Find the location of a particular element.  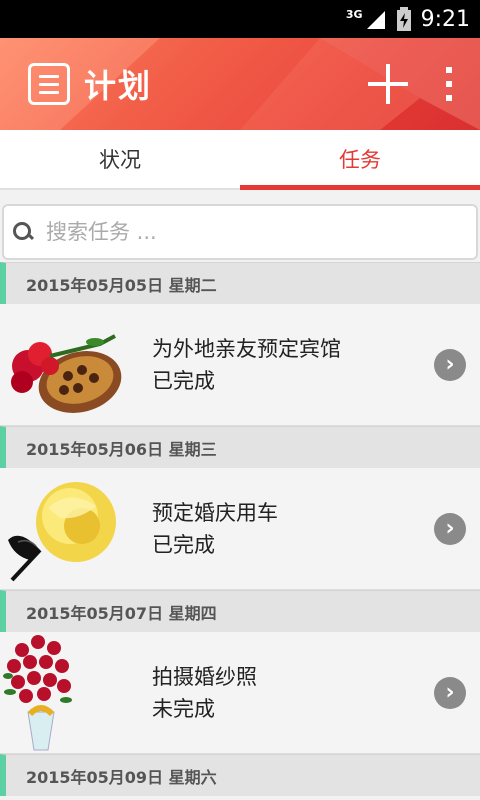

tab-bar: 状况 任务 is located at coordinates (240, 160).